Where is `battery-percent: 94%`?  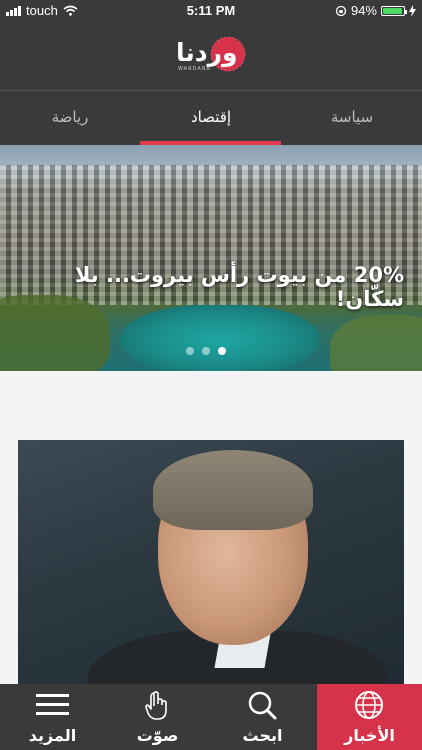 battery-percent: 94% is located at coordinates (363, 10).